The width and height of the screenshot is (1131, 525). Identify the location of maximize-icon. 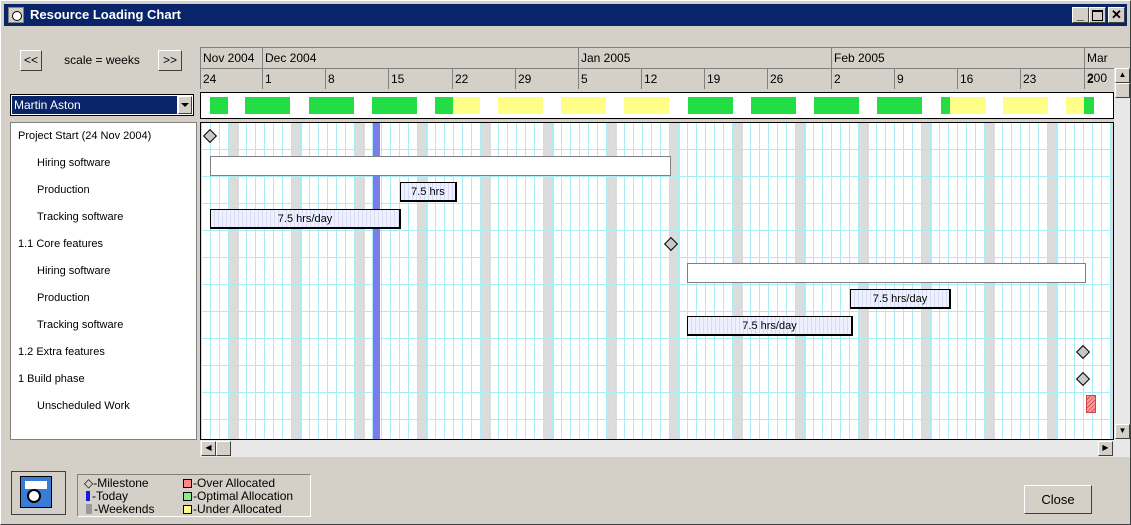
(1097, 15).